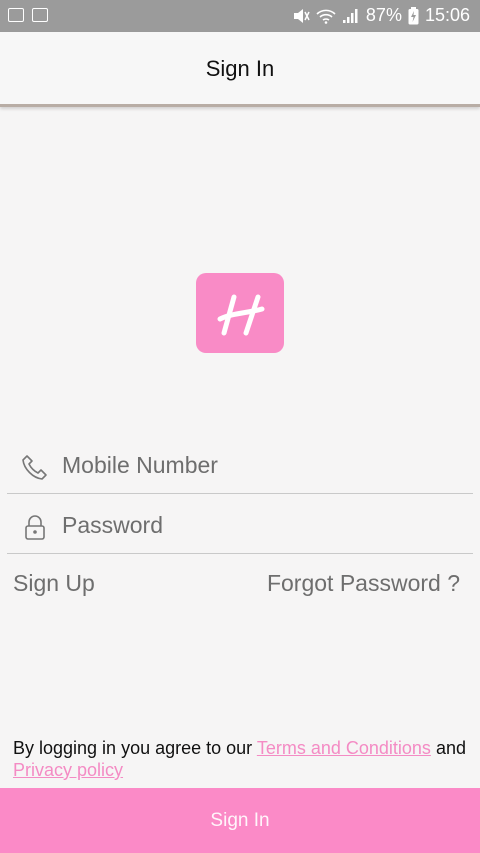  What do you see at coordinates (240, 524) in the screenshot?
I see `password-field: Password` at bounding box center [240, 524].